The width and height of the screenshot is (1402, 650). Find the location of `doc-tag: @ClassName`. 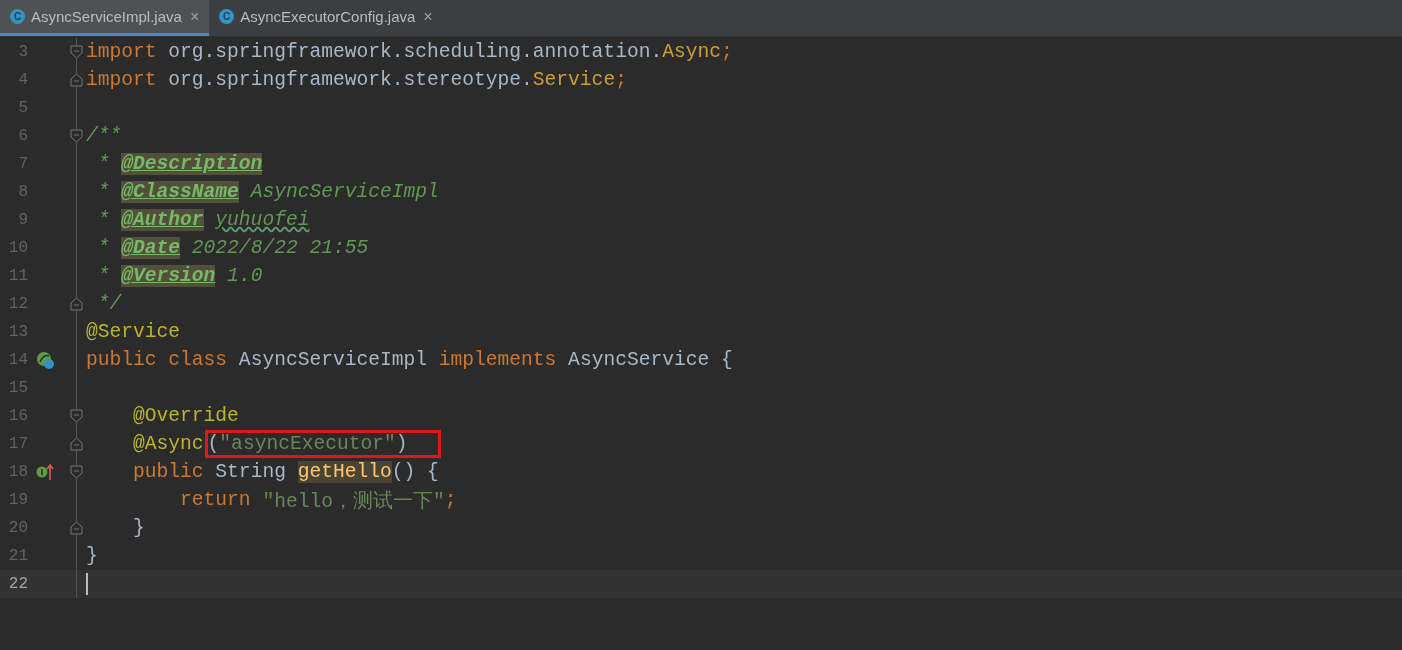

doc-tag: @ClassName is located at coordinates (180, 192).